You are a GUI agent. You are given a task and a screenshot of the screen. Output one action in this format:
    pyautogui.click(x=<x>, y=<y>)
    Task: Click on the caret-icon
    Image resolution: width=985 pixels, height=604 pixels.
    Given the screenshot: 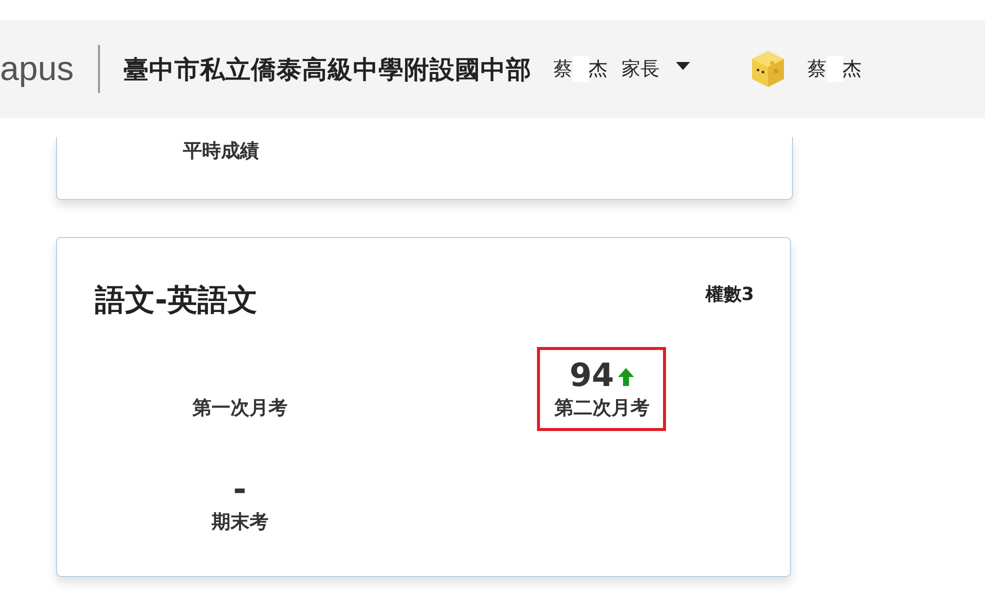 What is the action you would take?
    pyautogui.click(x=683, y=66)
    